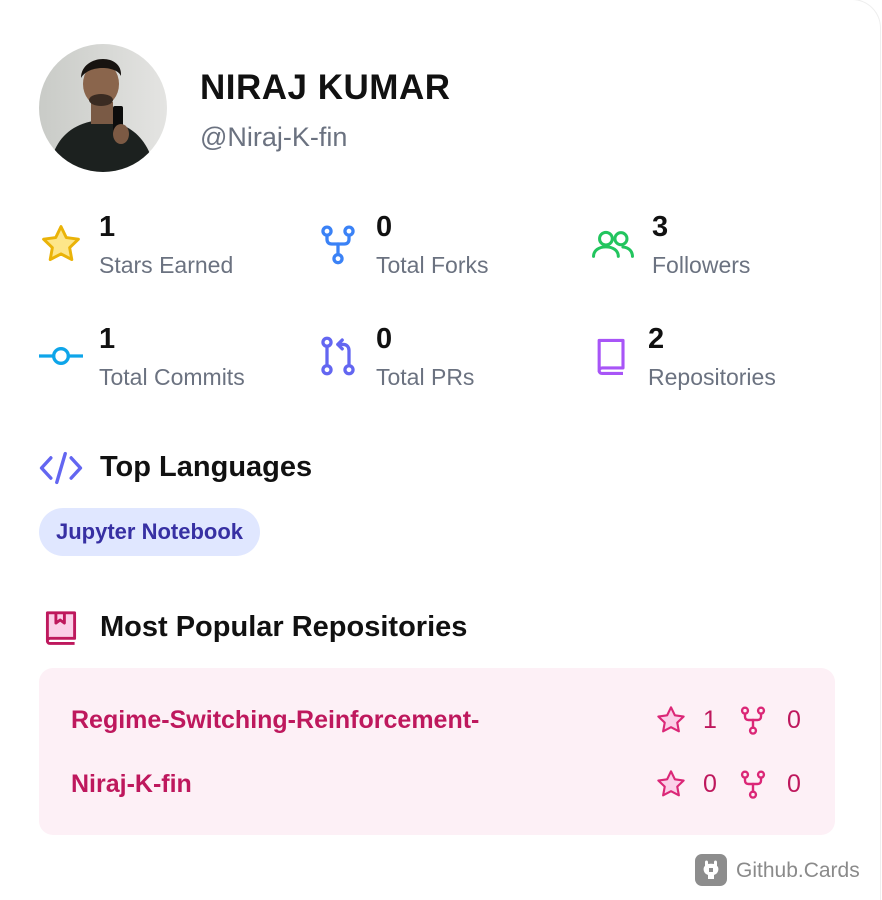  What do you see at coordinates (166, 265) in the screenshot?
I see `stat-label: Stars Earned` at bounding box center [166, 265].